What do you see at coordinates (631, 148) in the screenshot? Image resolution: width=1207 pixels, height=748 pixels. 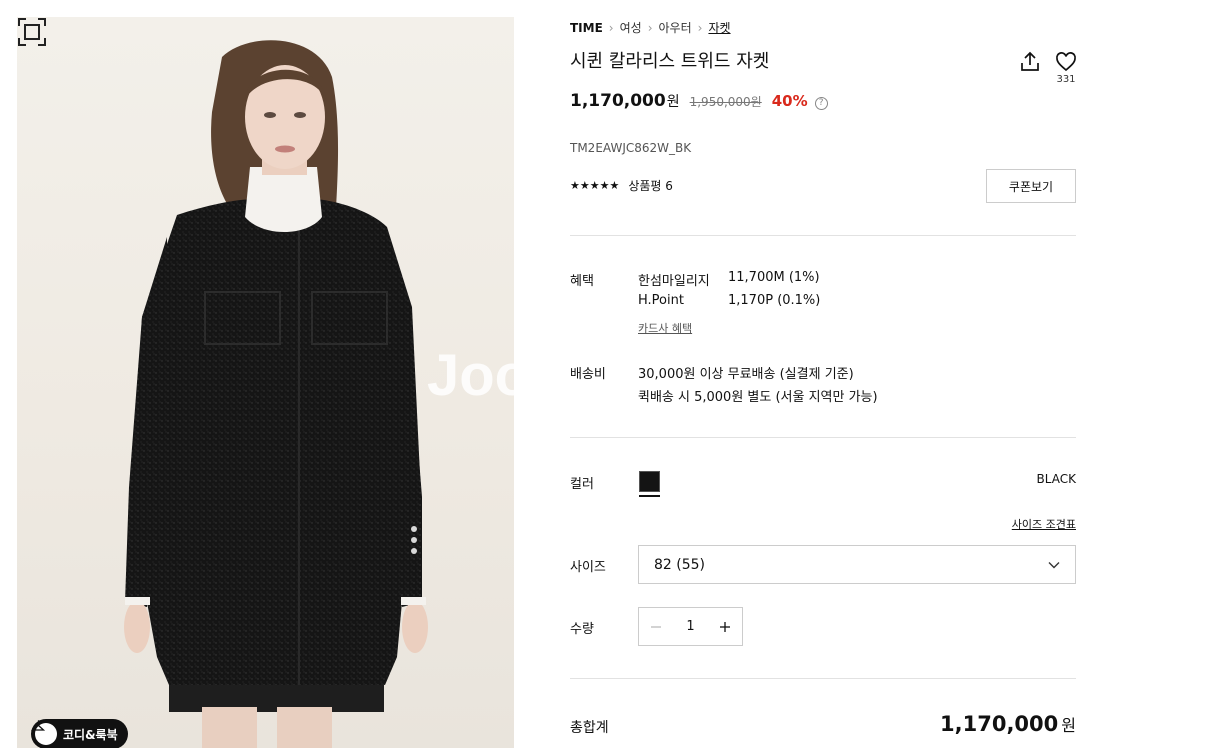 I see `product-code: TM2EAWJC862W_BK` at bounding box center [631, 148].